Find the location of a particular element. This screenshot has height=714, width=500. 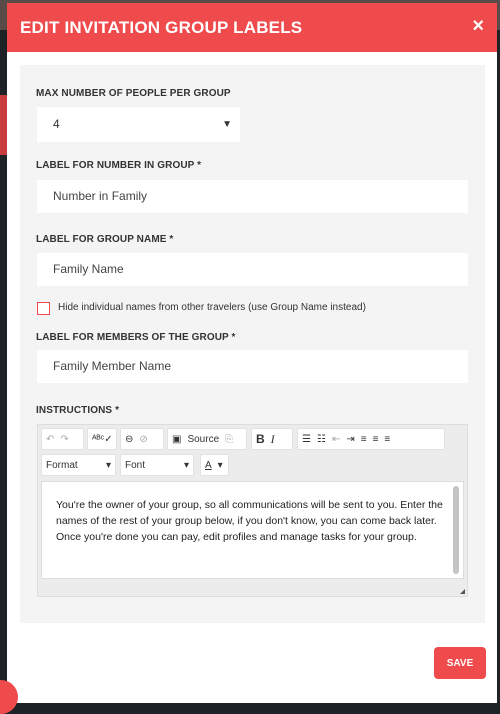

scrollbar is located at coordinates (456, 530).